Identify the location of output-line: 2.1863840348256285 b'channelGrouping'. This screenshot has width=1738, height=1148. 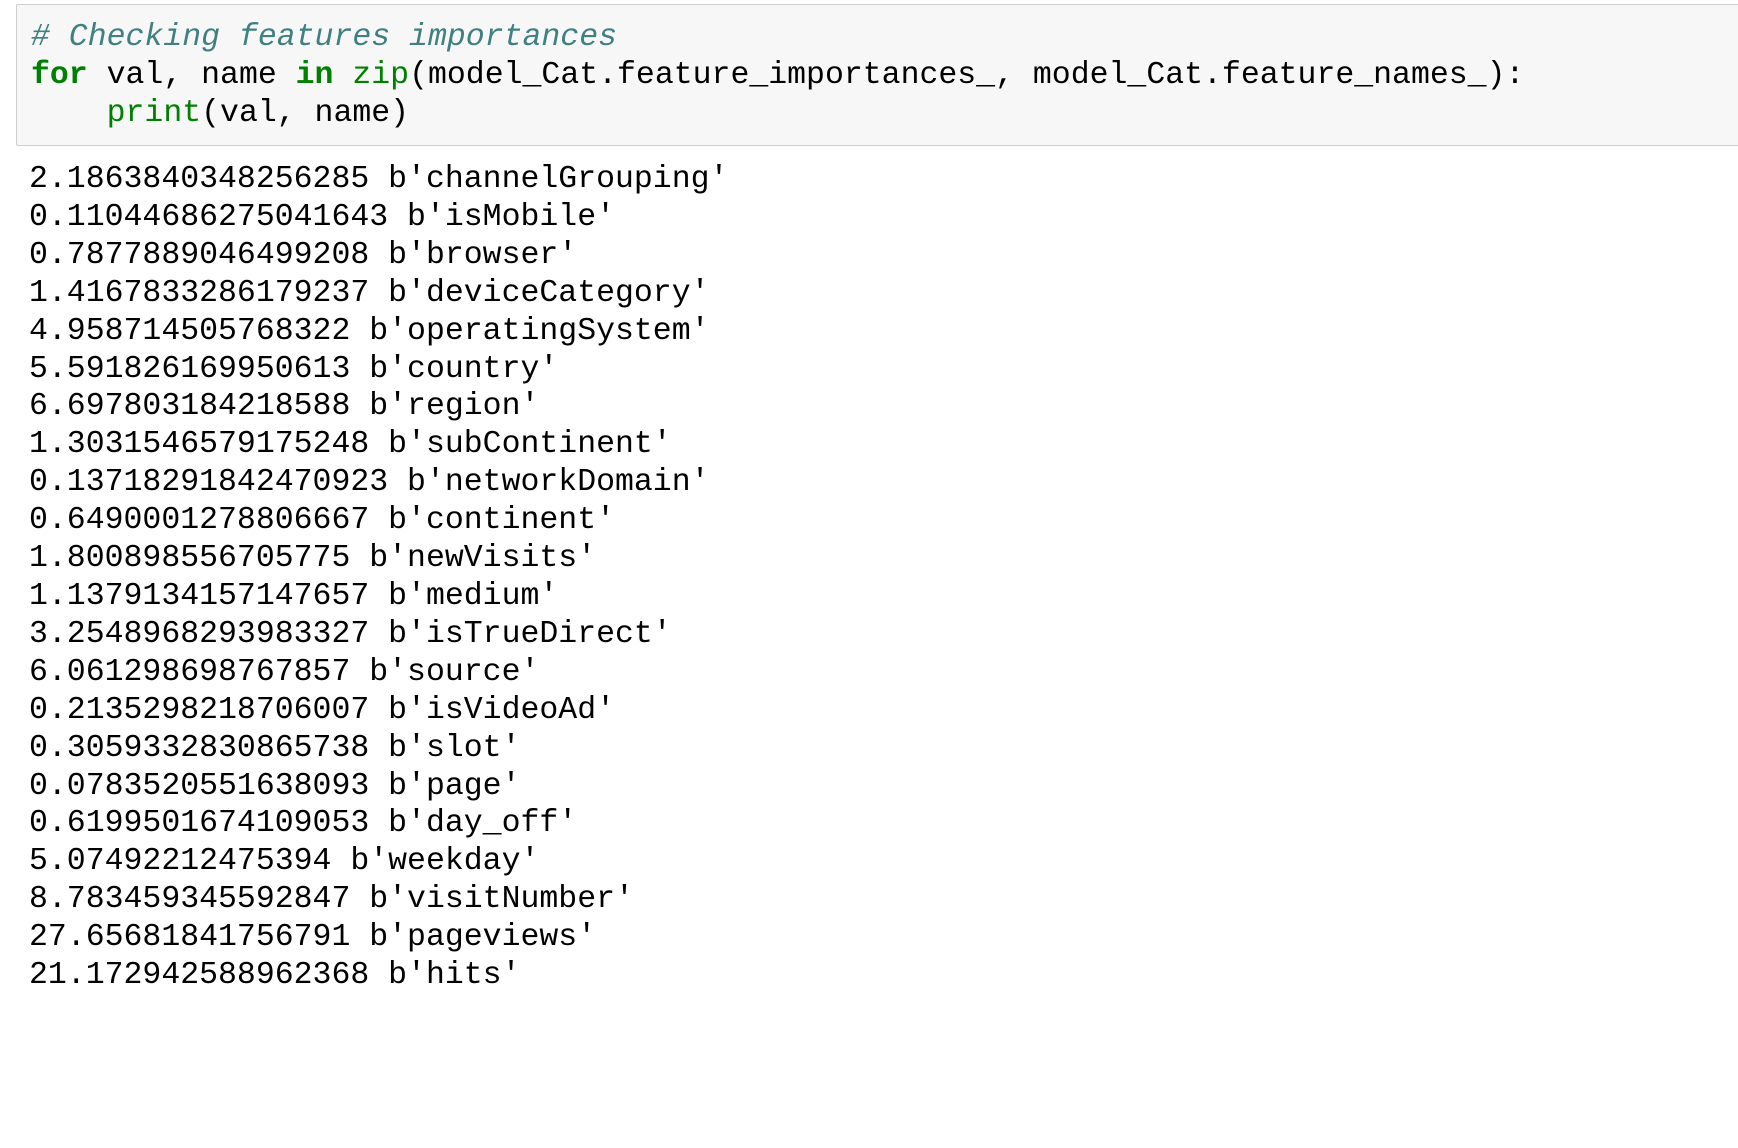
(379, 179).